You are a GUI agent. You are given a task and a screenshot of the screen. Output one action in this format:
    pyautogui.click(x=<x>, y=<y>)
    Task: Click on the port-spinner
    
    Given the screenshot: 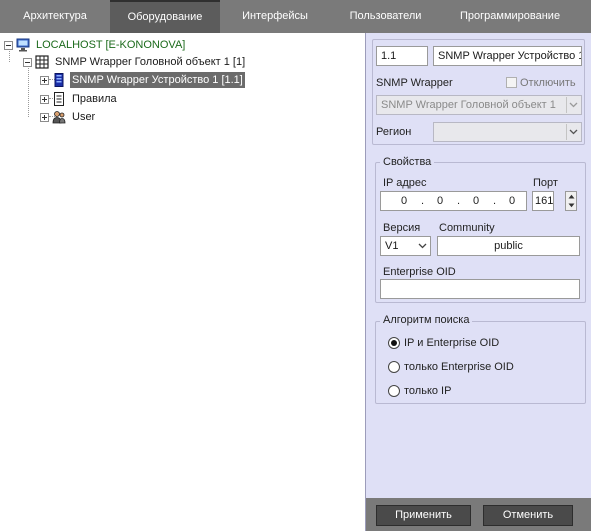 What is the action you would take?
    pyautogui.click(x=571, y=201)
    